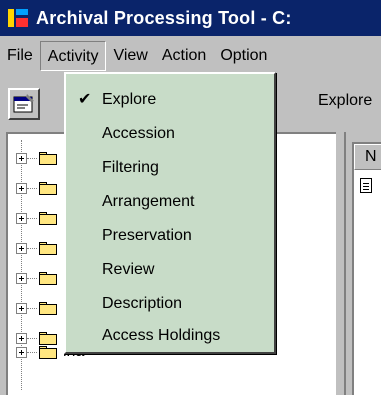 This screenshot has width=381, height=395. I want to click on menu-file: File, so click(20, 56).